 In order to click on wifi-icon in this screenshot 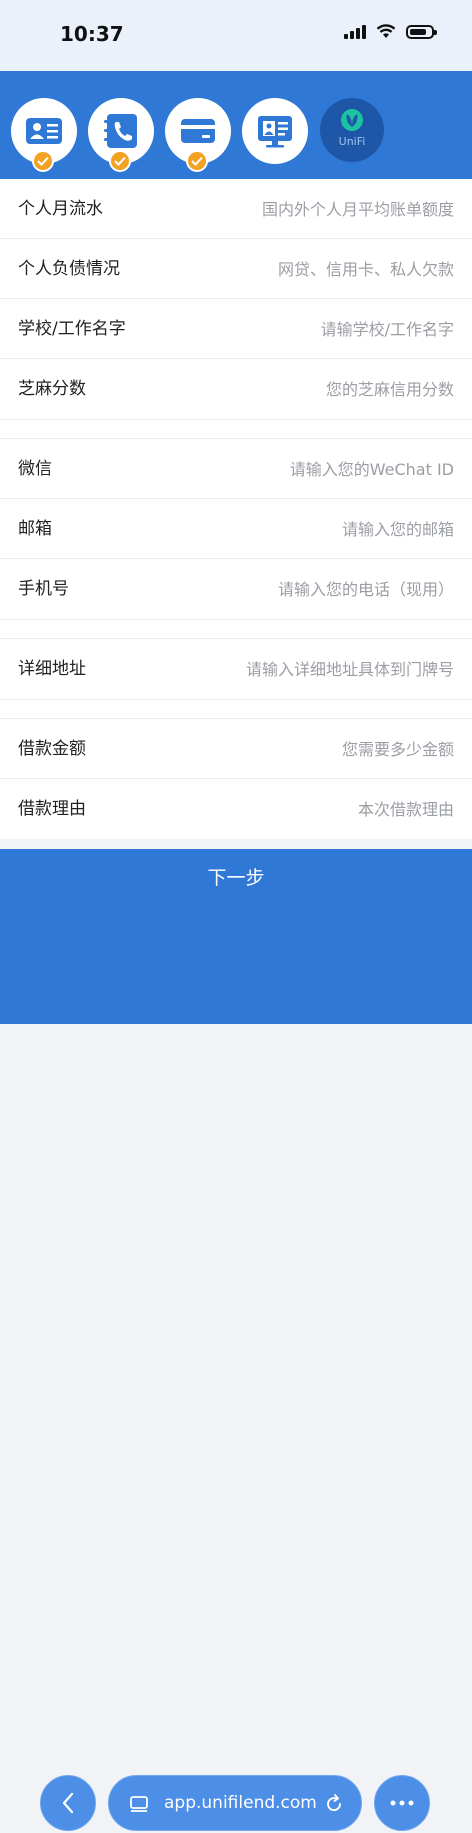, I will do `click(386, 31)`.